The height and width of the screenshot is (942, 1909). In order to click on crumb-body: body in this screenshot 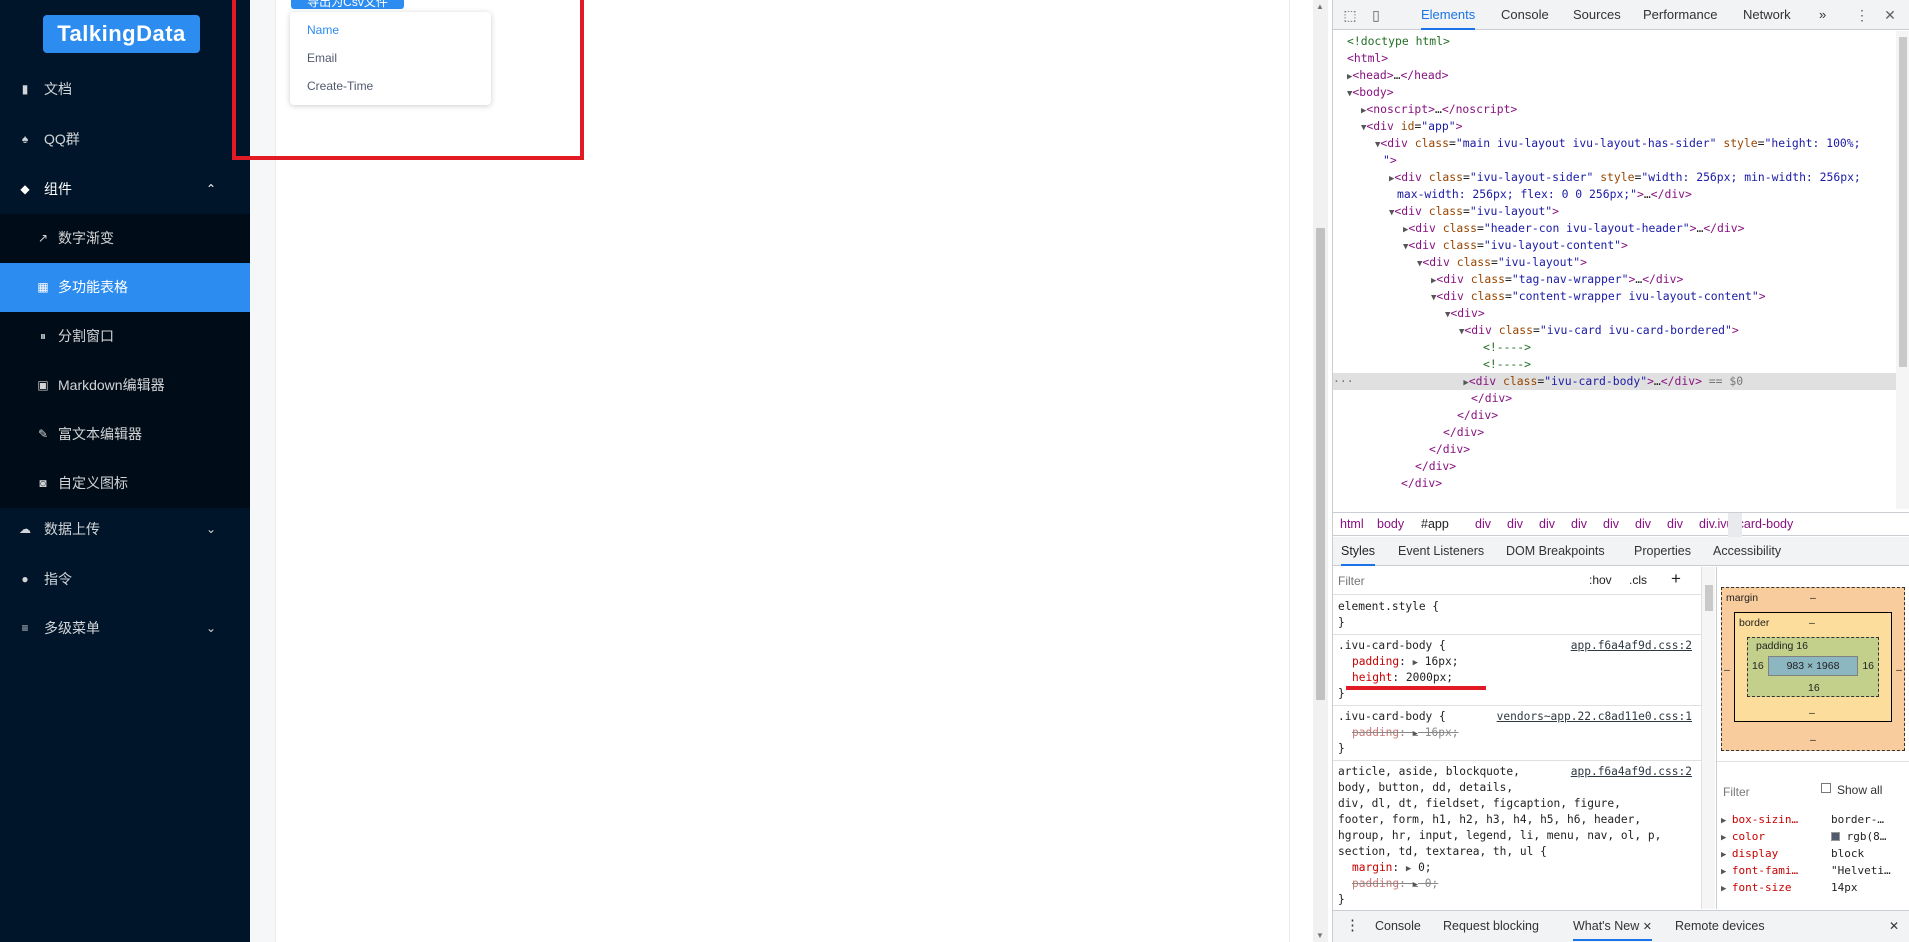, I will do `click(1390, 524)`.